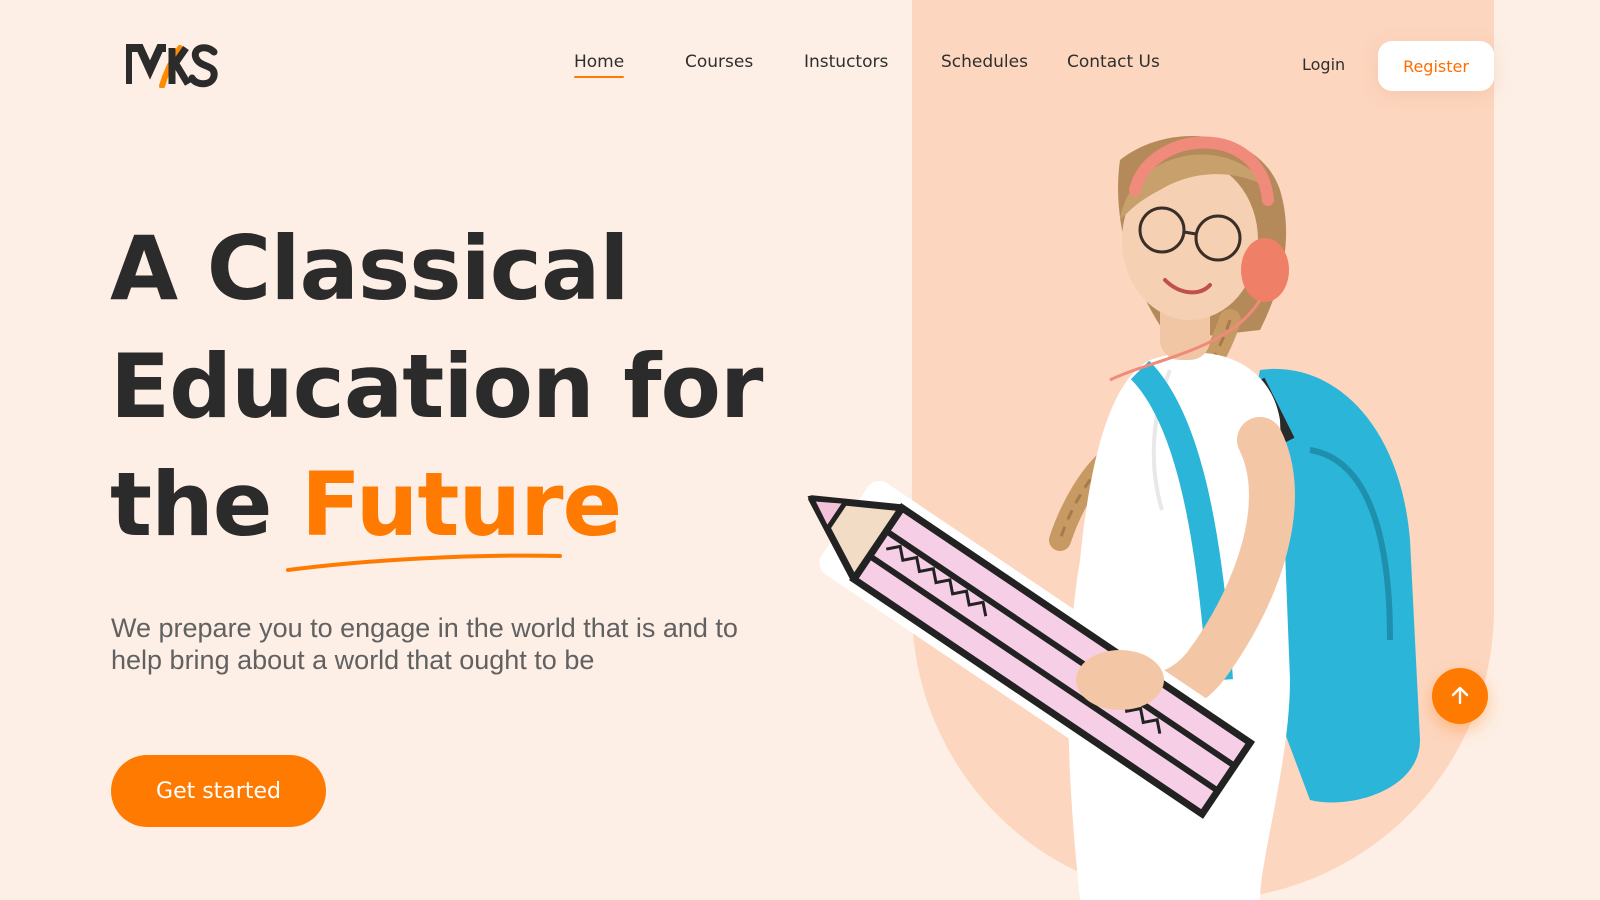  Describe the element at coordinates (461, 504) in the screenshot. I see `headline-accent-word: Future` at that location.